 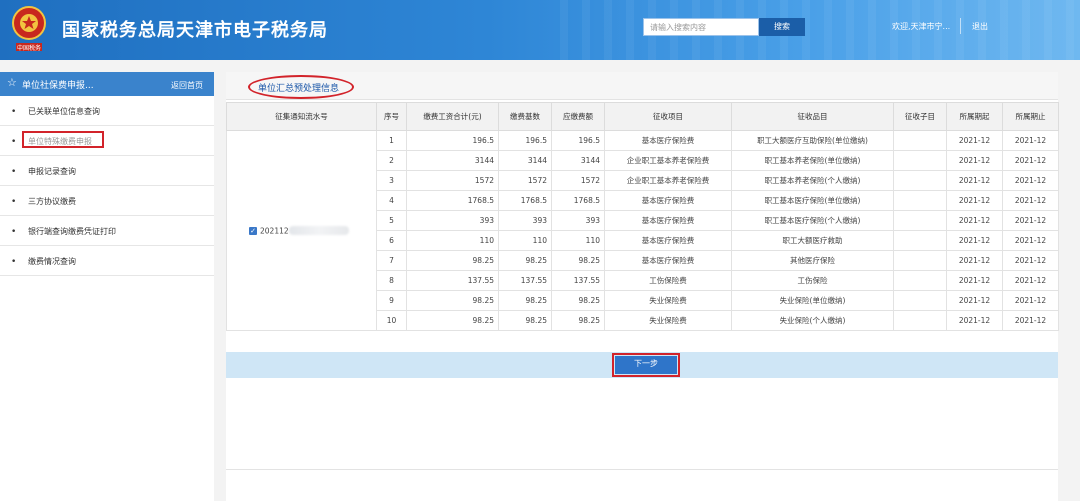 I want to click on row-no: 9, so click(x=391, y=300).